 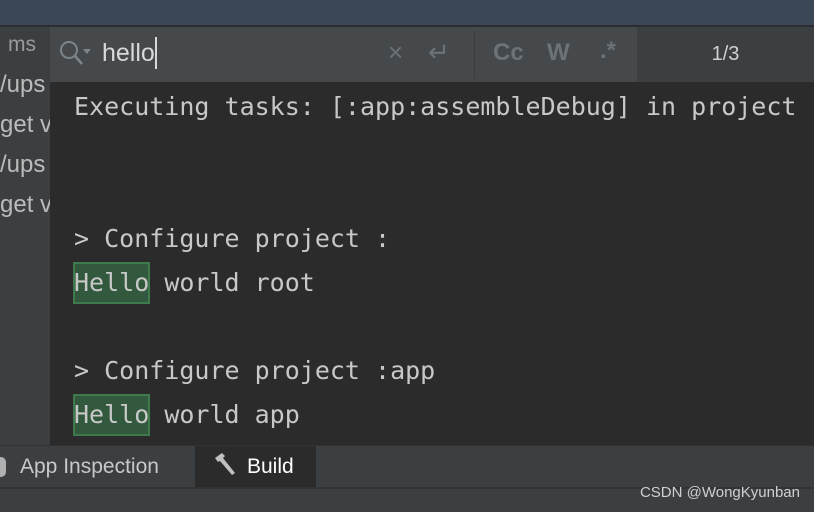 I want to click on console-text: world app, so click(x=232, y=414).